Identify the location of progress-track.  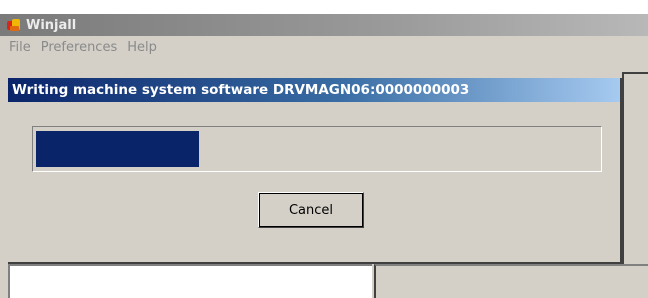
(317, 149).